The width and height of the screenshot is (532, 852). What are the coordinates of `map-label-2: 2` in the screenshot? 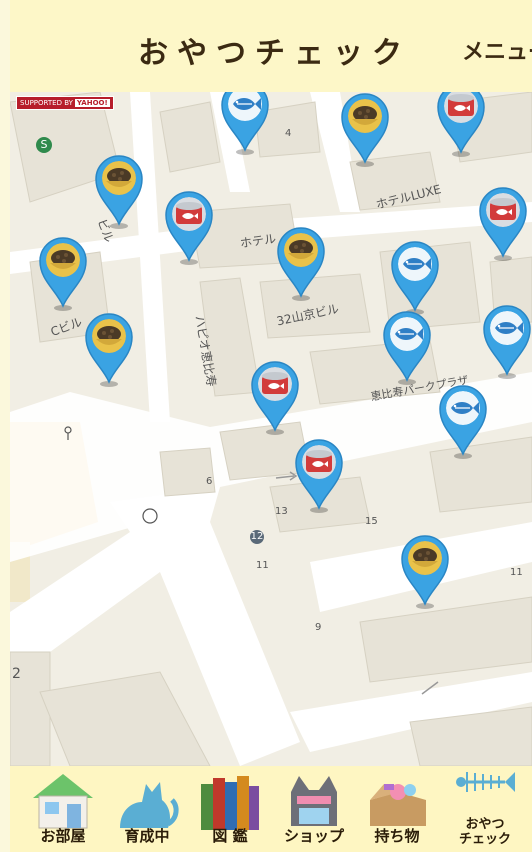 It's located at (16, 674).